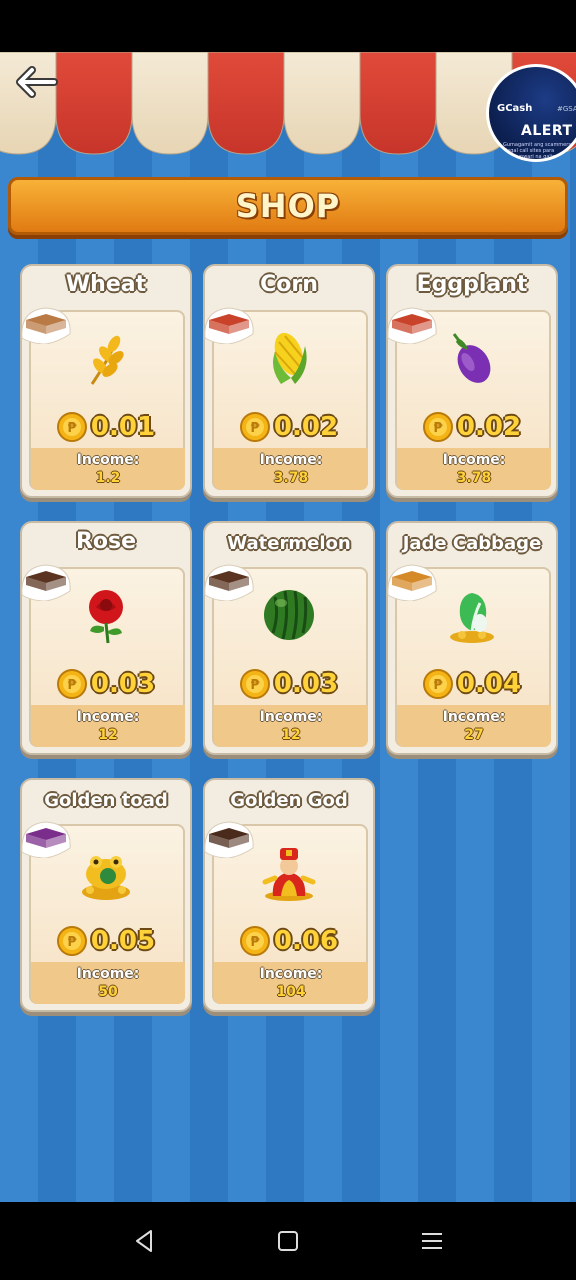 The width and height of the screenshot is (576, 1280). I want to click on item-name: Wheat, so click(106, 284).